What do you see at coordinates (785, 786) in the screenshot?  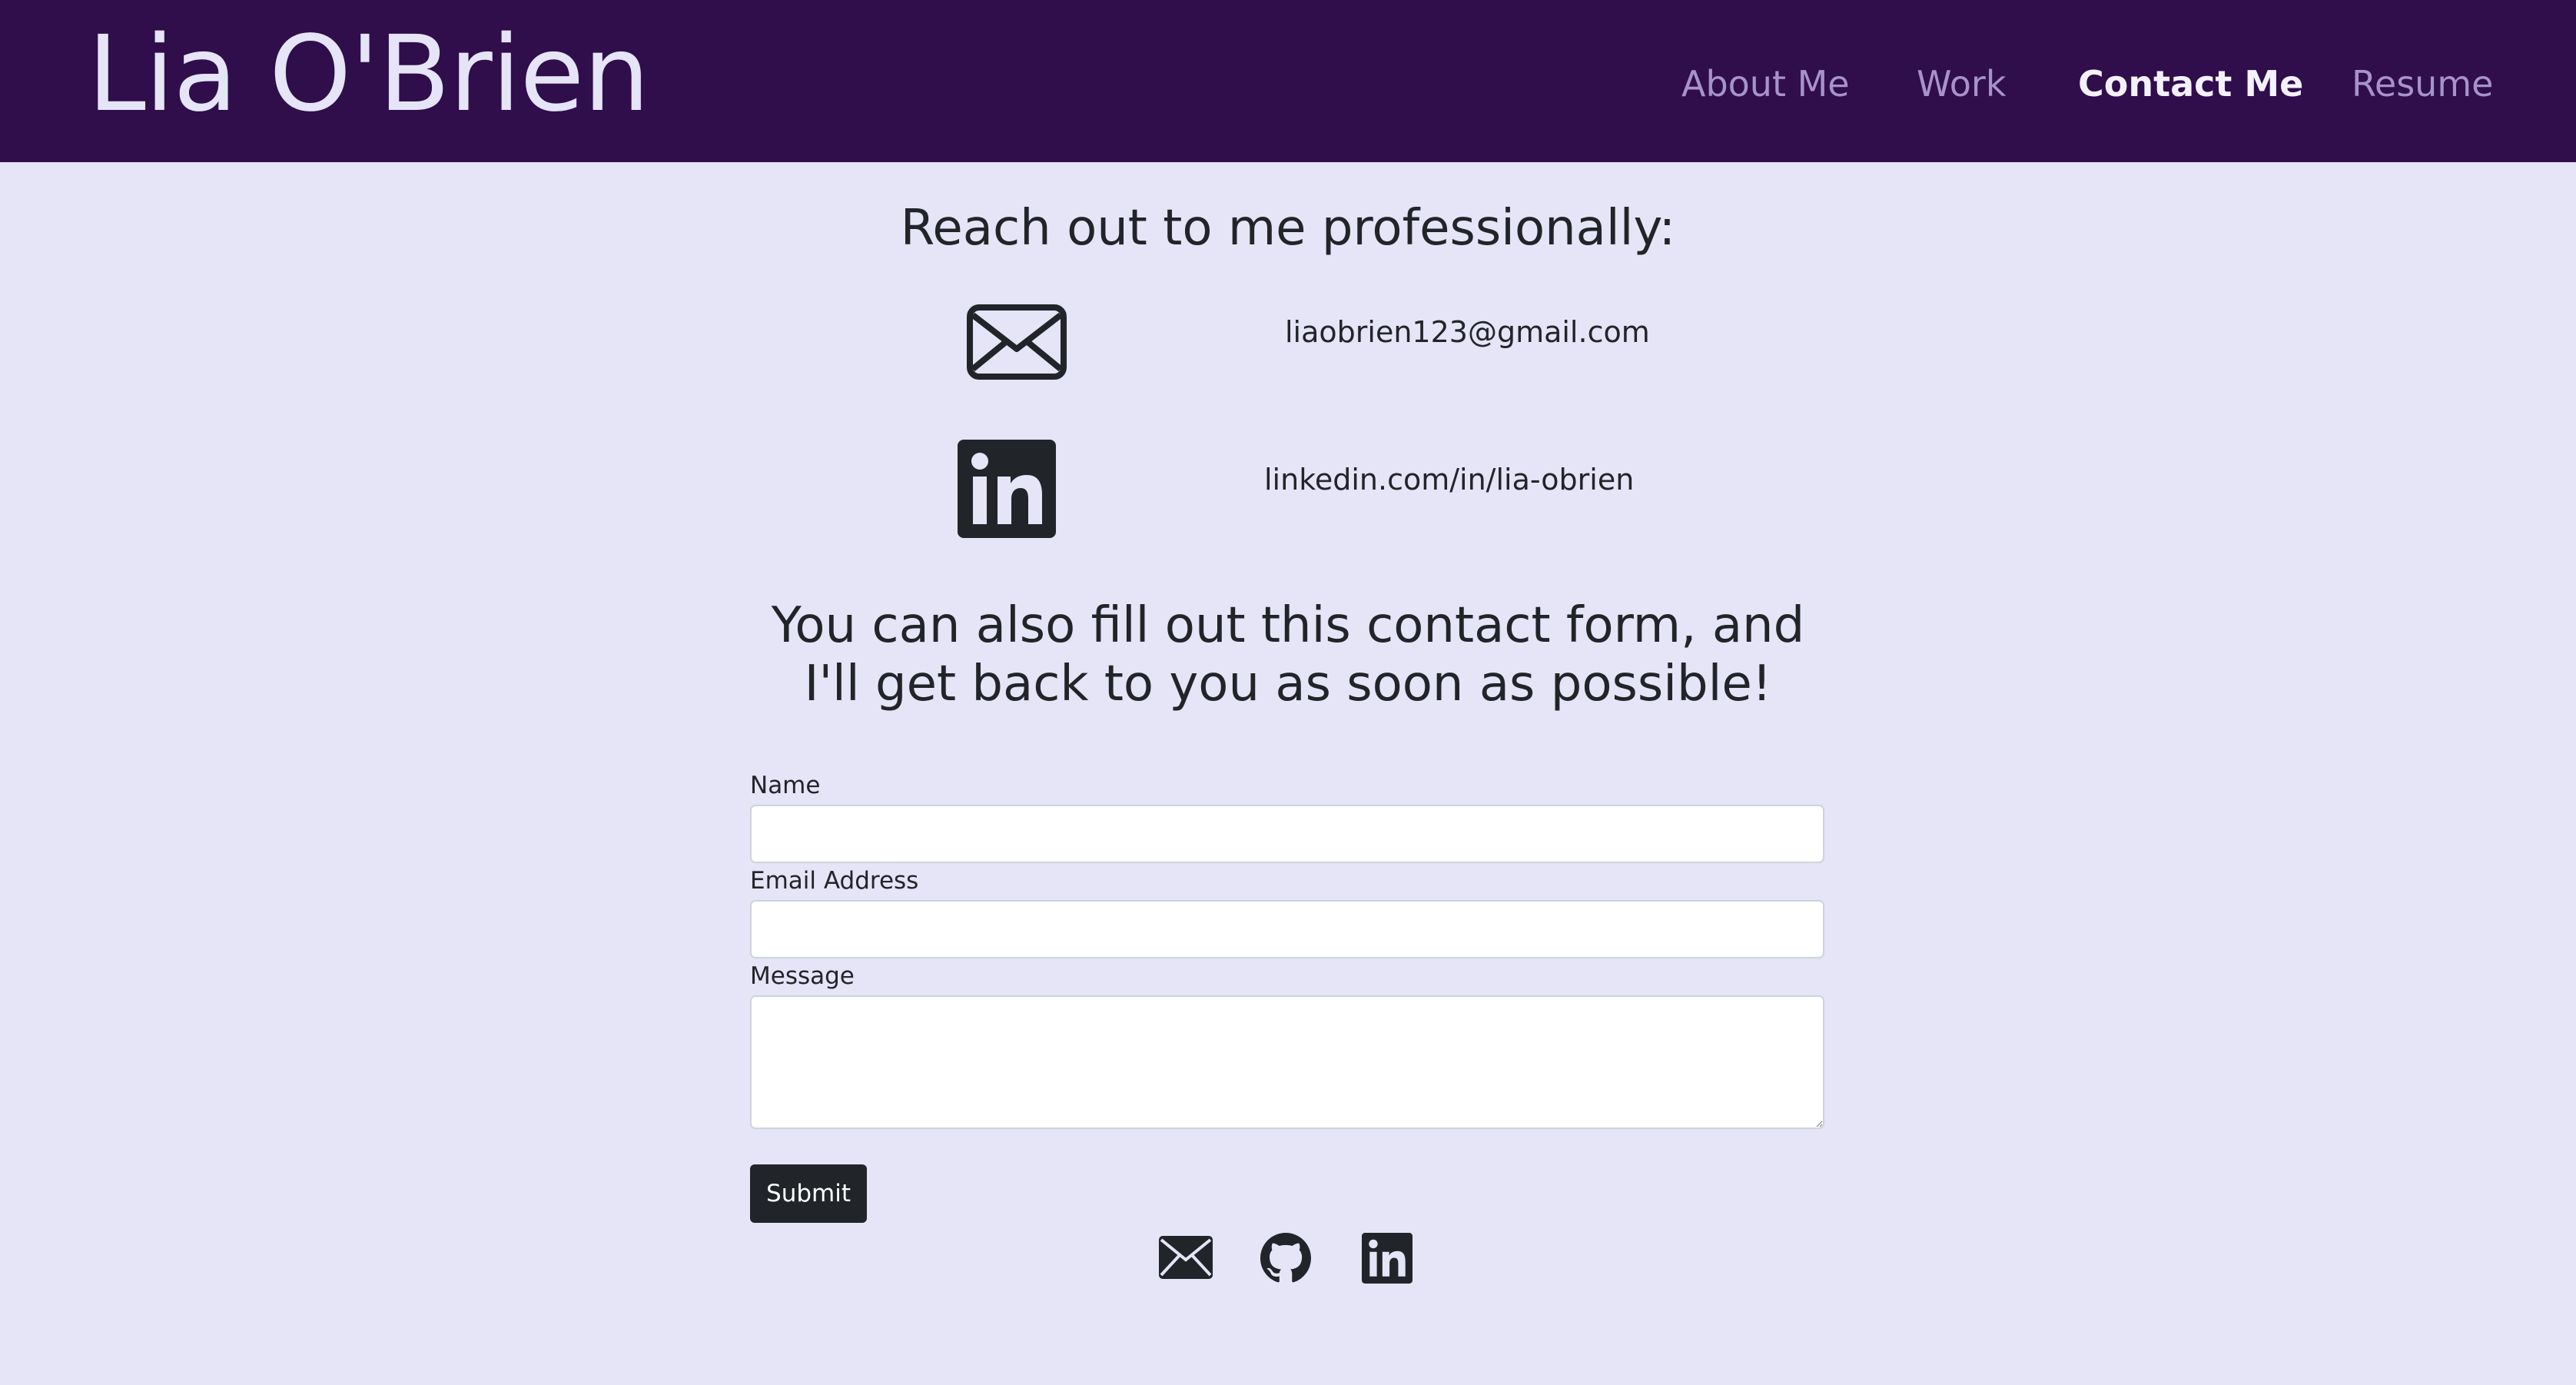 I see `name-label: Name` at bounding box center [785, 786].